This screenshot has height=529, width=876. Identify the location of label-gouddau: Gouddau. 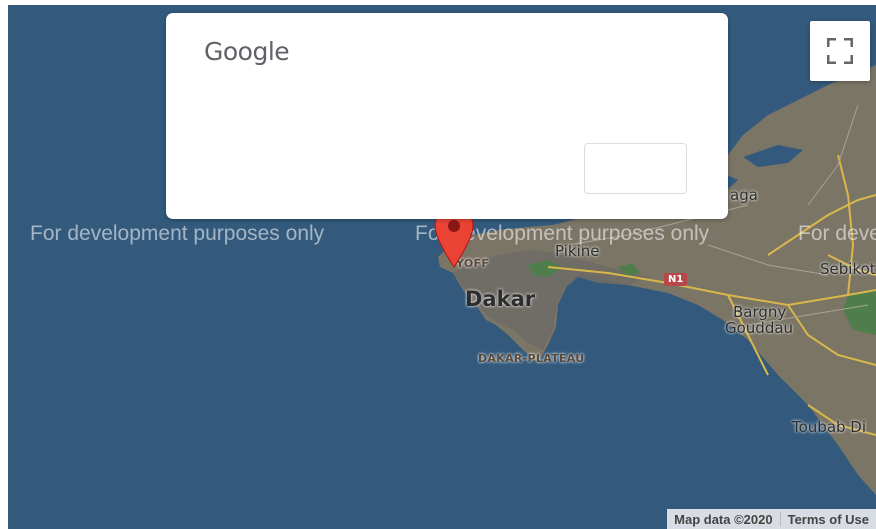
(759, 328).